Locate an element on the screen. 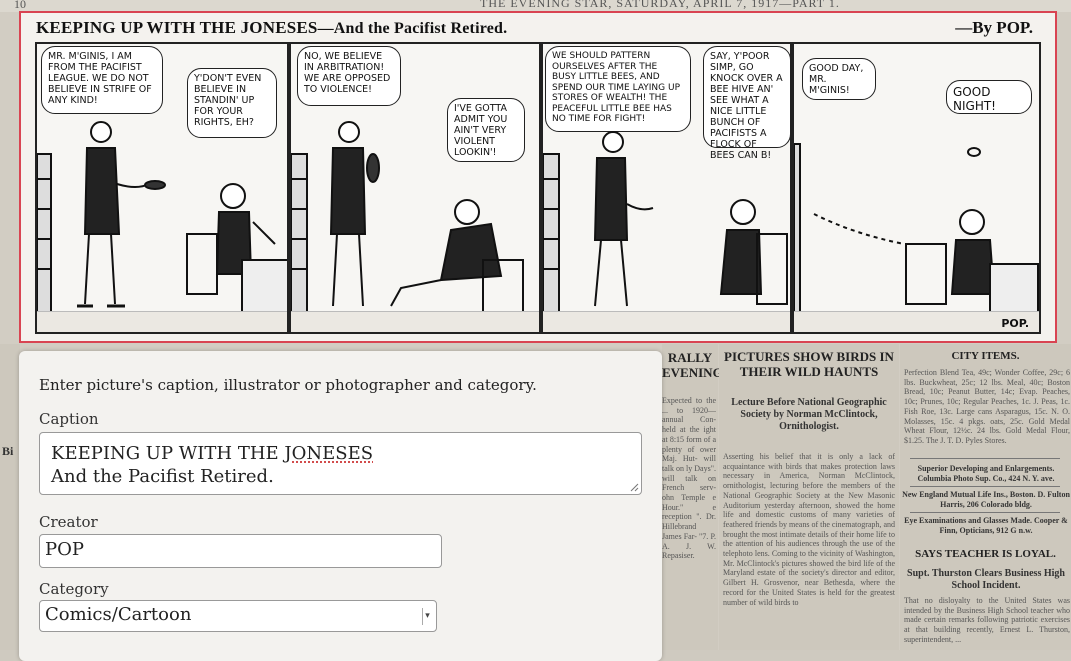 Image resolution: width=1071 pixels, height=661 pixels. column-headline: SAYS TEACHER IS LOYAL. is located at coordinates (985, 554).